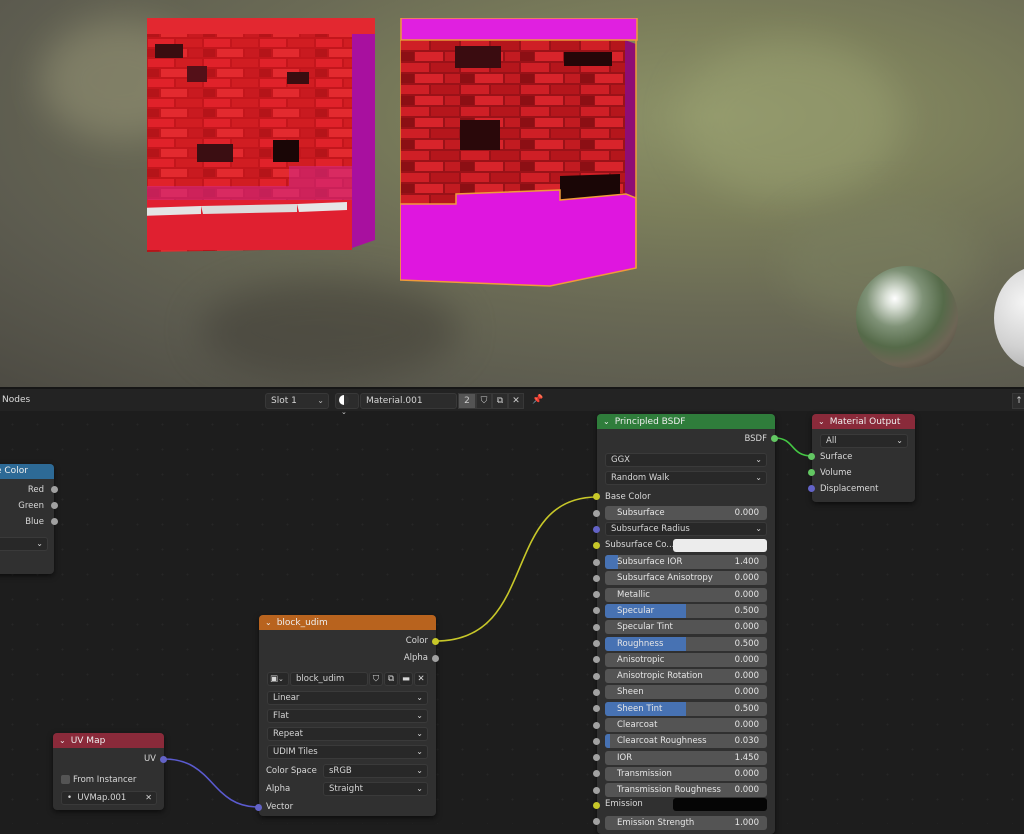 The width and height of the screenshot is (1024, 834). What do you see at coordinates (863, 421) in the screenshot?
I see `node-header: ⌄ Material Output` at bounding box center [863, 421].